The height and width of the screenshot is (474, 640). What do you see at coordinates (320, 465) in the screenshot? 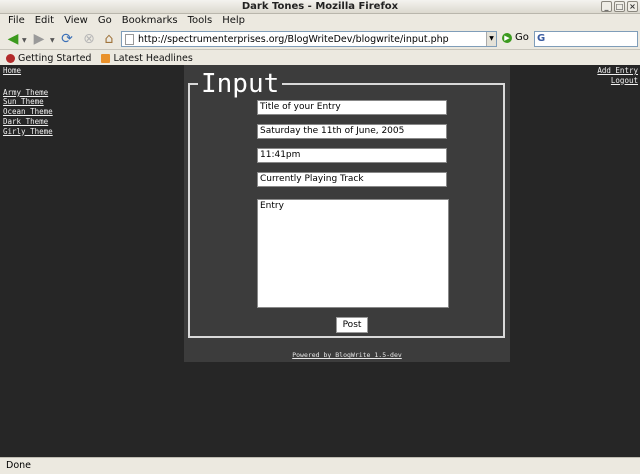
I see `status-bar: Done` at bounding box center [320, 465].